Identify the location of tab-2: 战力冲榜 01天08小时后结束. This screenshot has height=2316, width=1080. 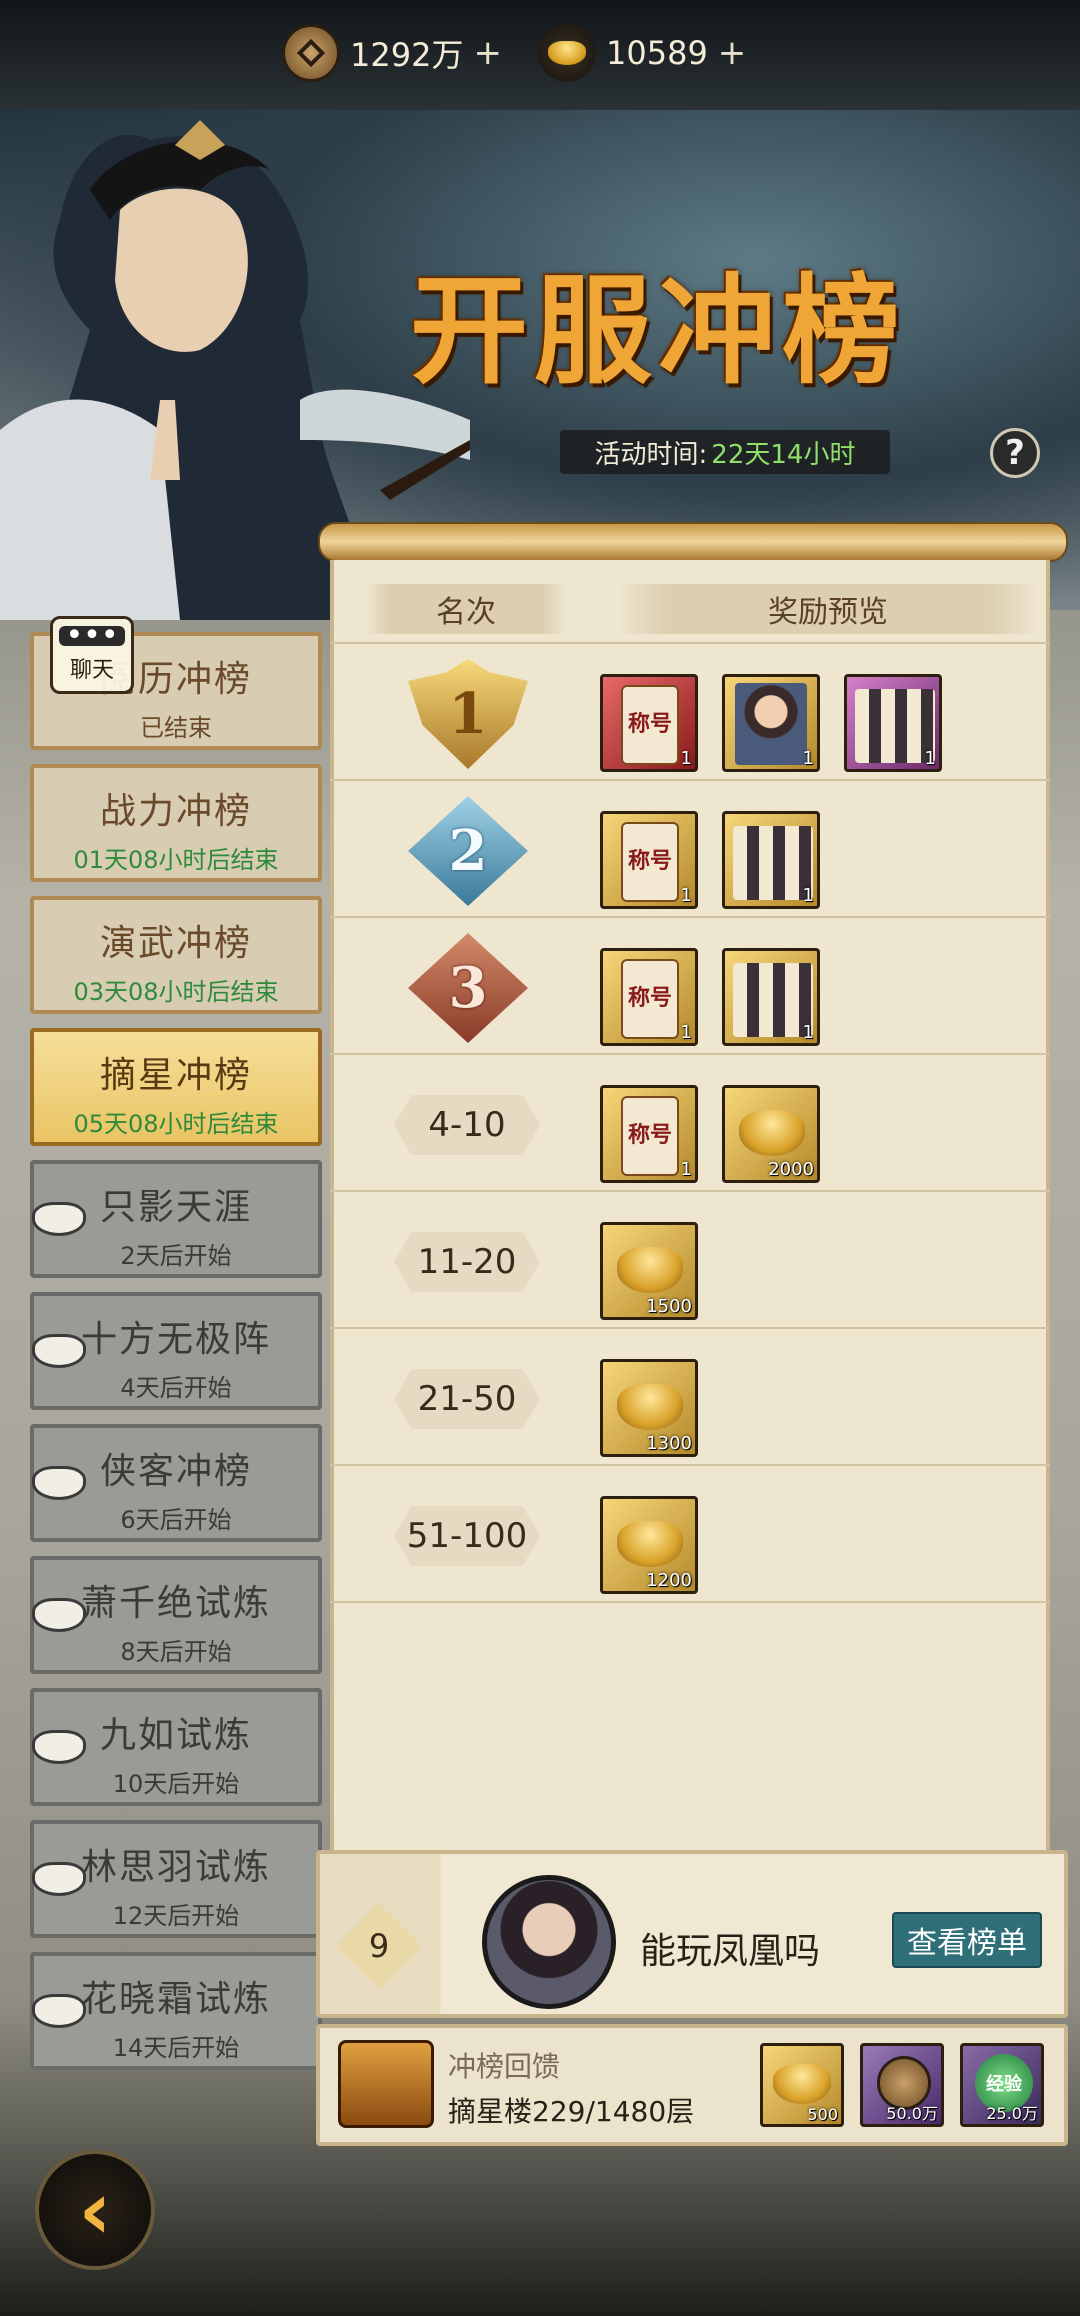
(176, 823).